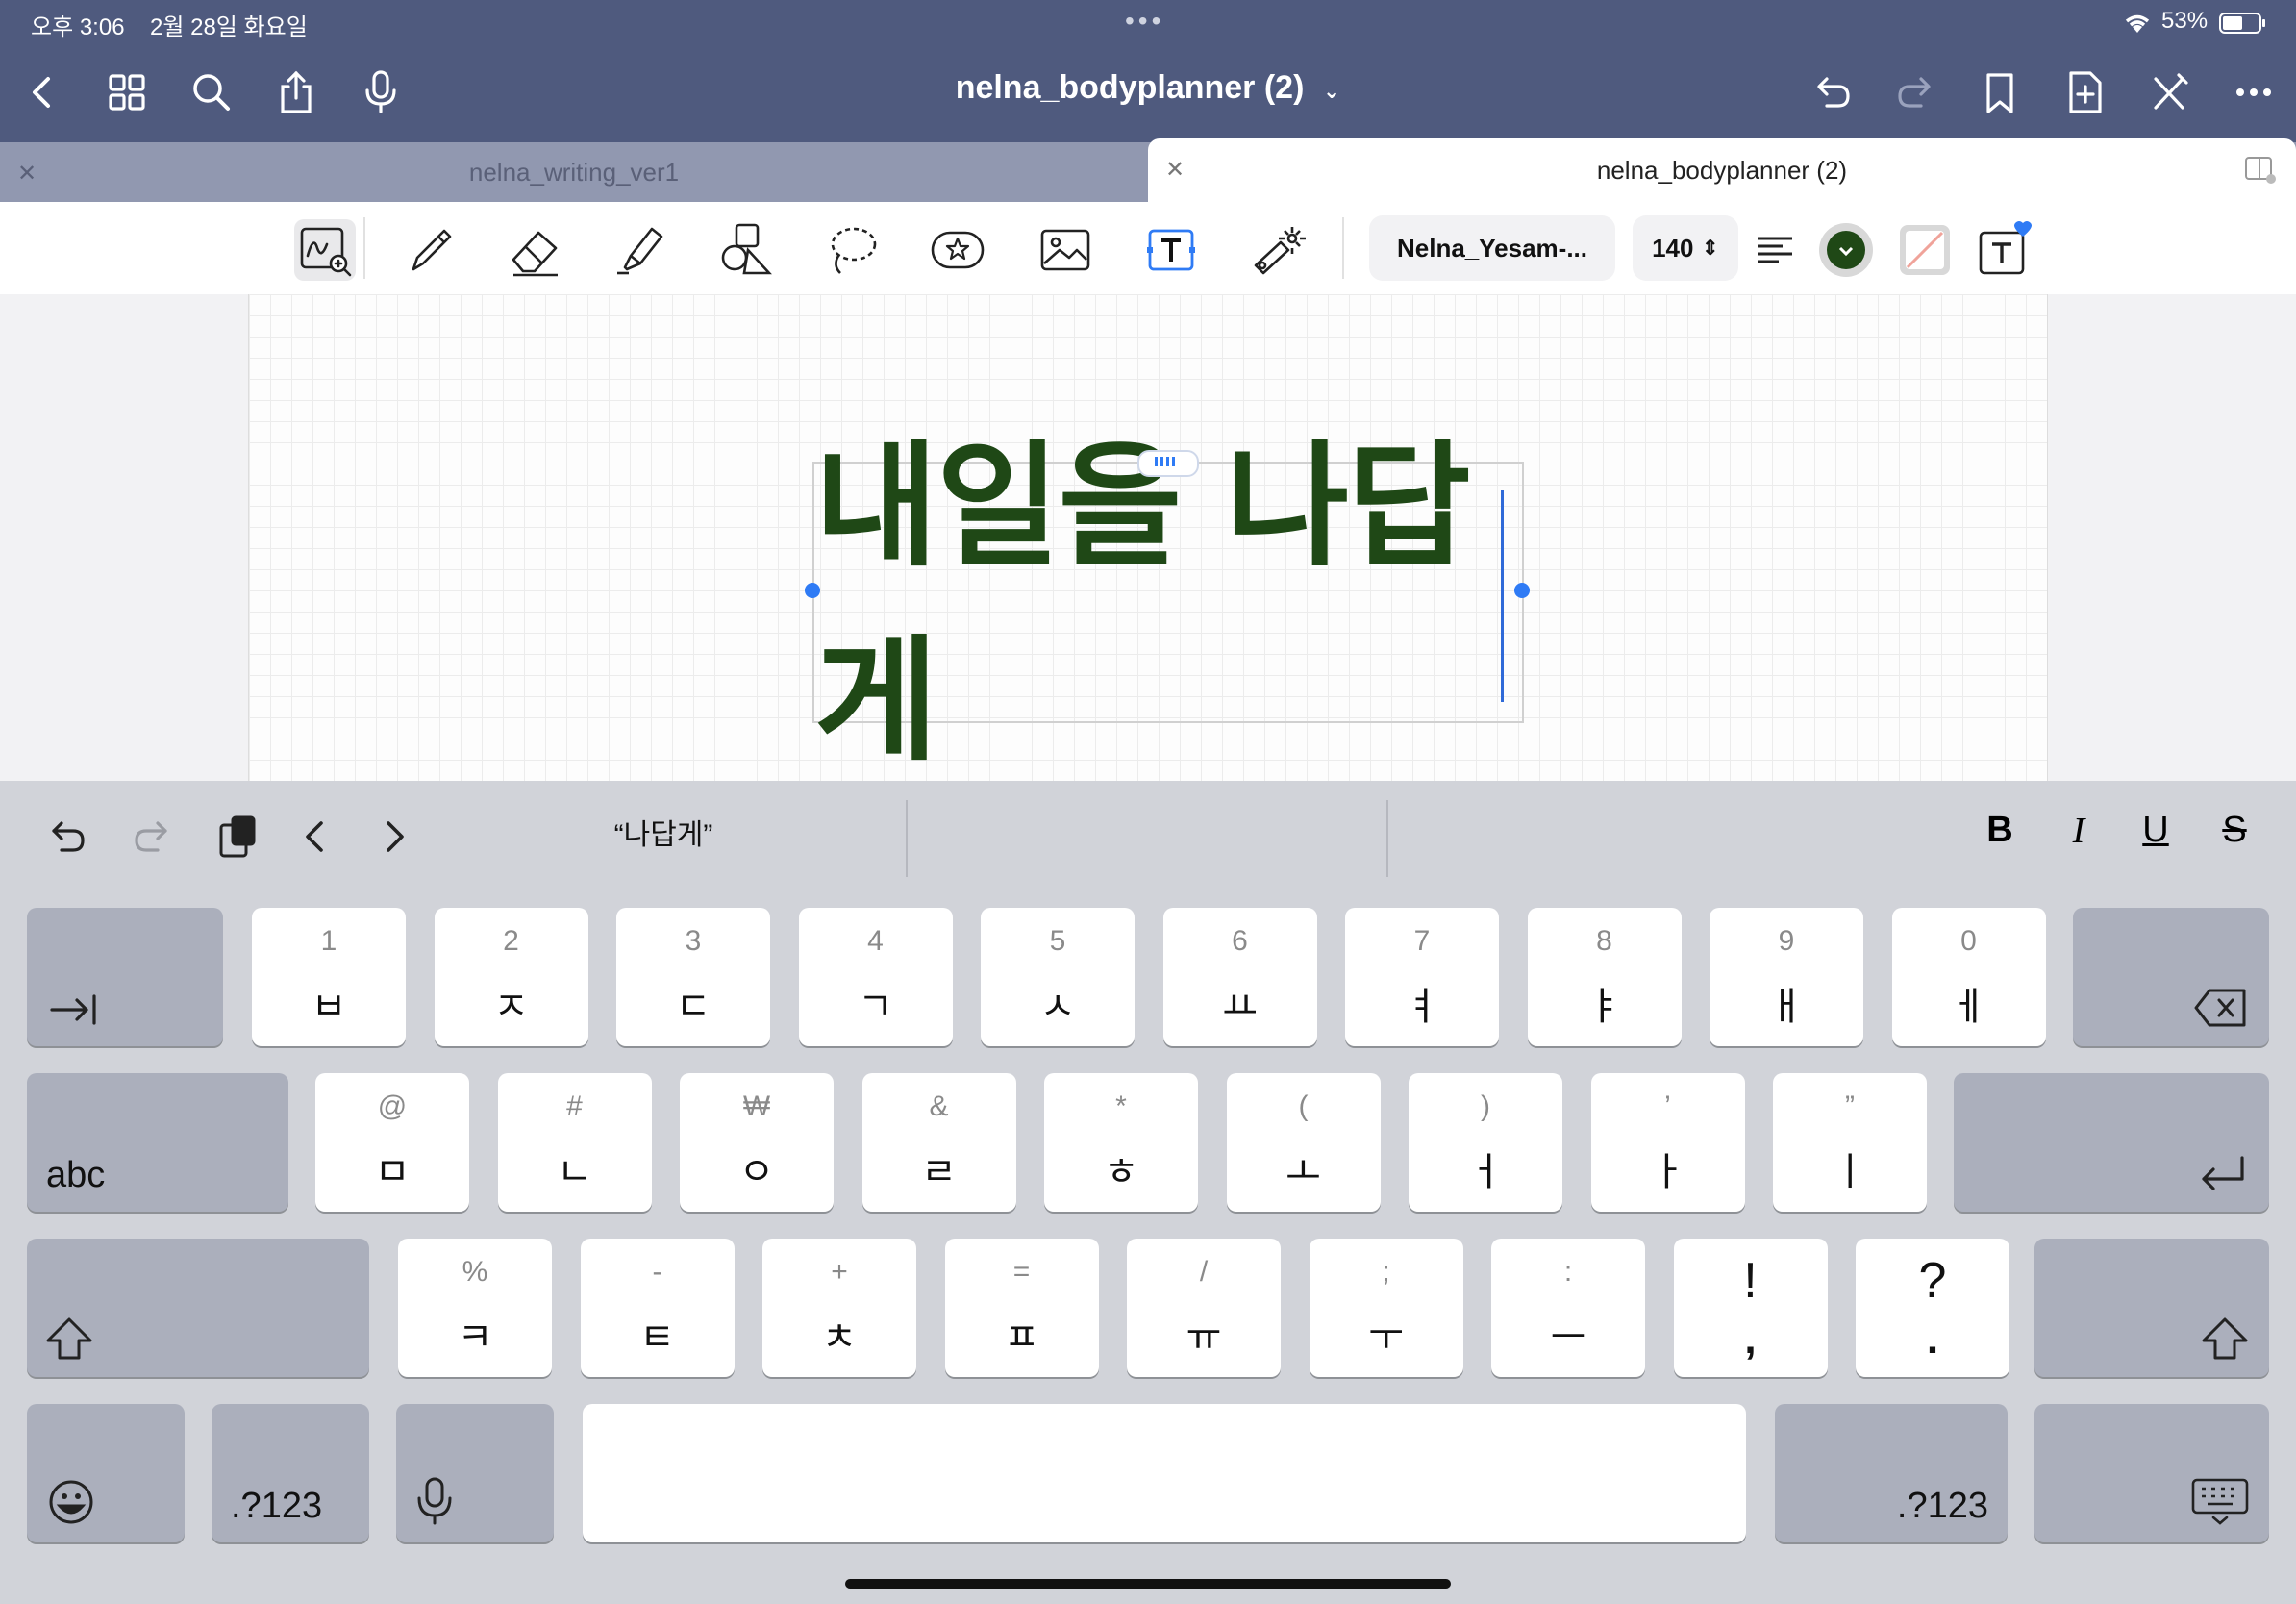 This screenshot has width=2296, height=1604. What do you see at coordinates (2000, 92) in the screenshot?
I see `bookmark-icon` at bounding box center [2000, 92].